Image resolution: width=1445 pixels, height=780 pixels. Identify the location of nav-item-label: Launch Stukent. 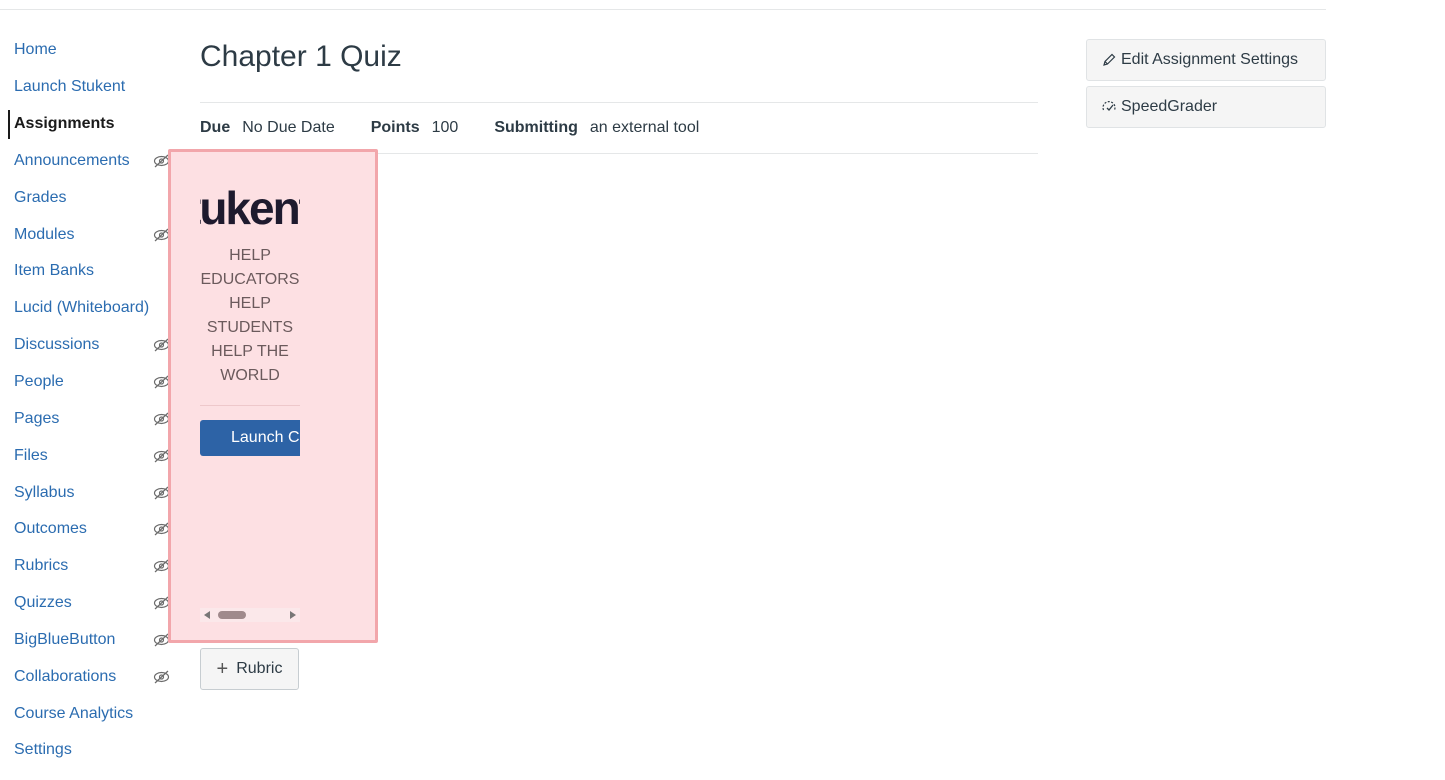
(70, 87).